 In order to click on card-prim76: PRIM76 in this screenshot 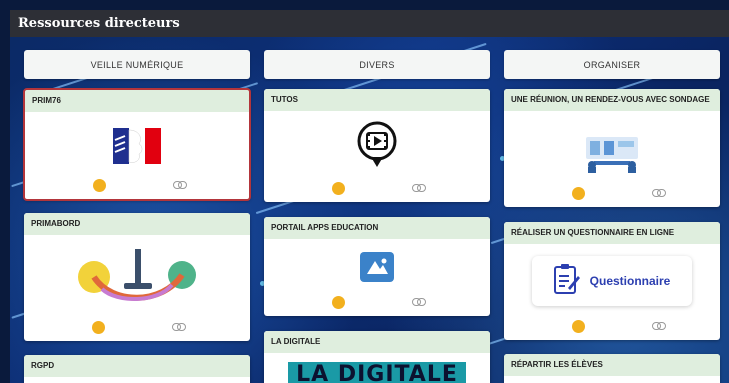, I will do `click(137, 144)`.